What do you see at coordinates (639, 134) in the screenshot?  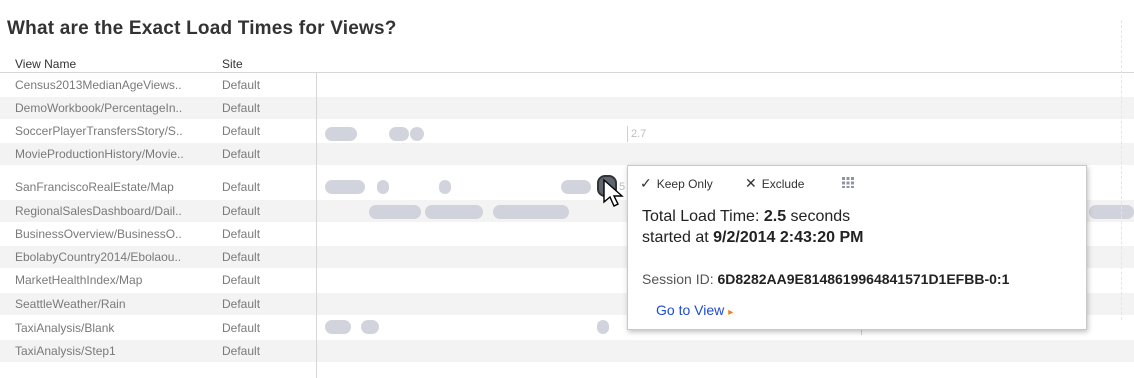 I see `reference-label: 2.7` at bounding box center [639, 134].